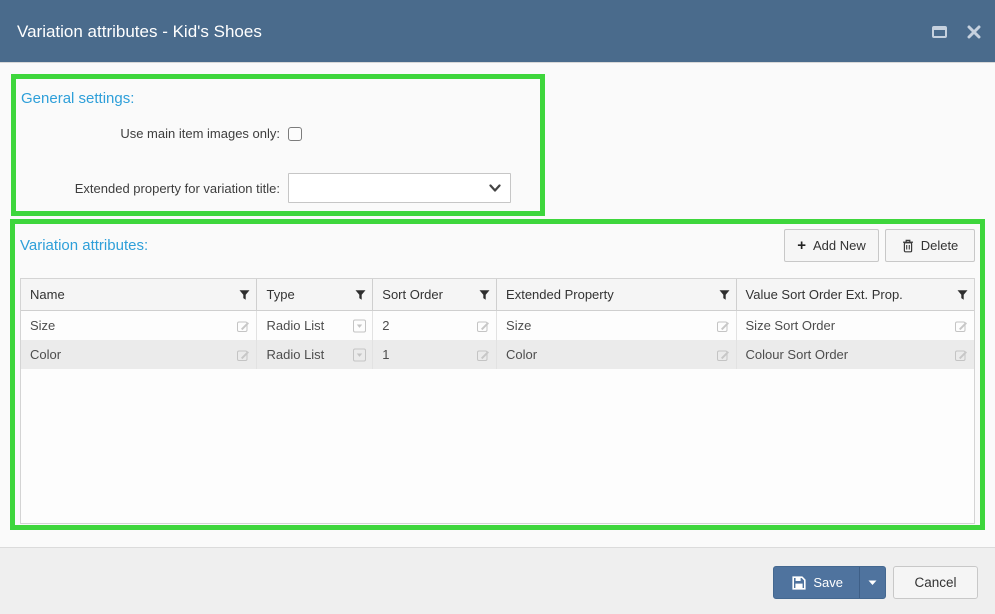 The width and height of the screenshot is (995, 614). Describe the element at coordinates (84, 245) in the screenshot. I see `variation-attributes-heading: Variation attributes:` at that location.